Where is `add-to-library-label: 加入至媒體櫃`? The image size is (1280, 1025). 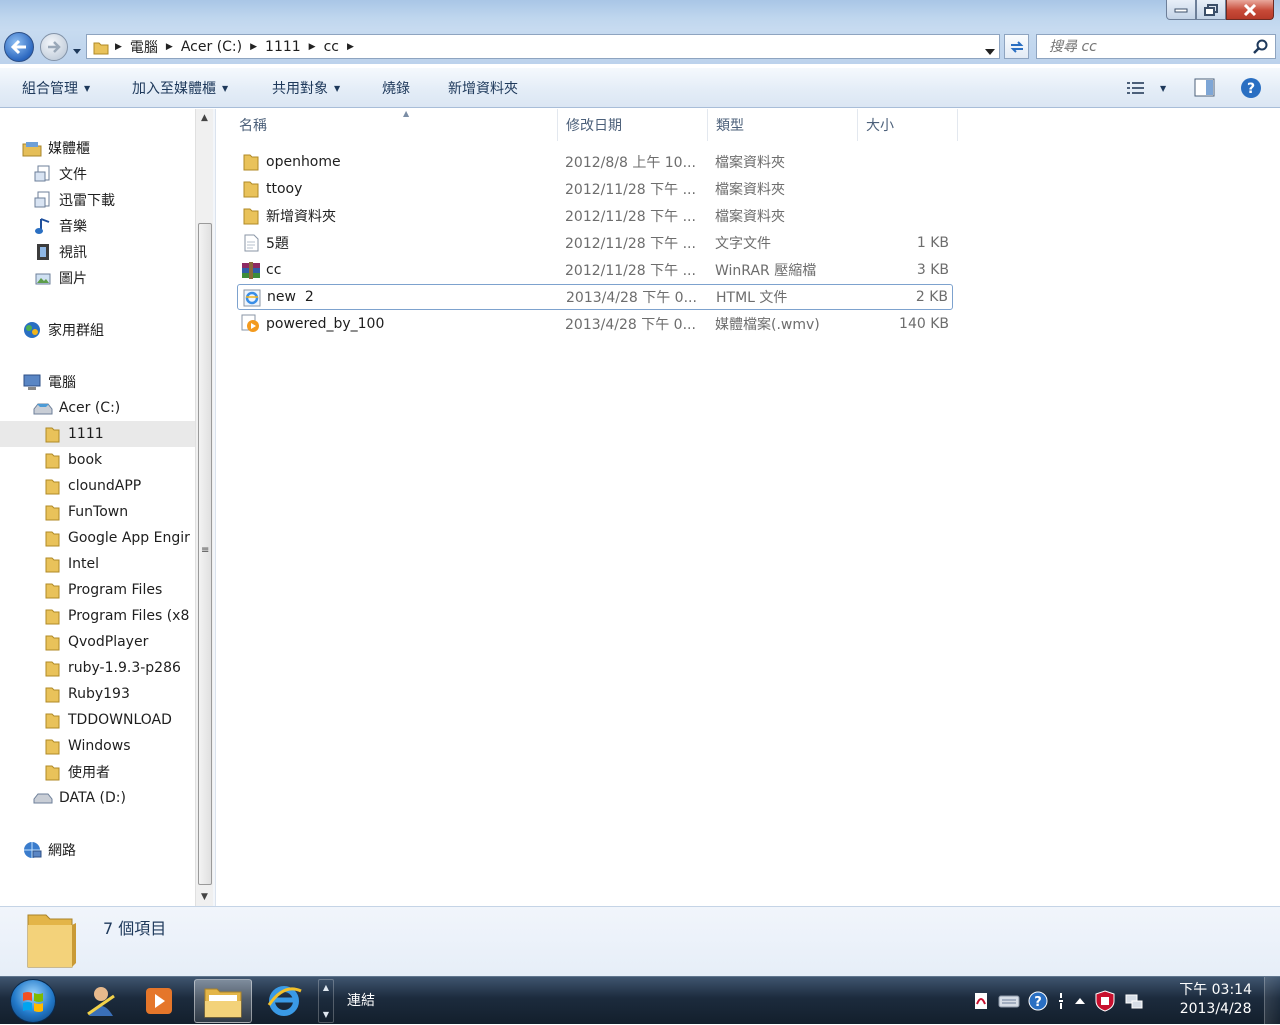
add-to-library-label: 加入至媒體櫃 is located at coordinates (174, 89).